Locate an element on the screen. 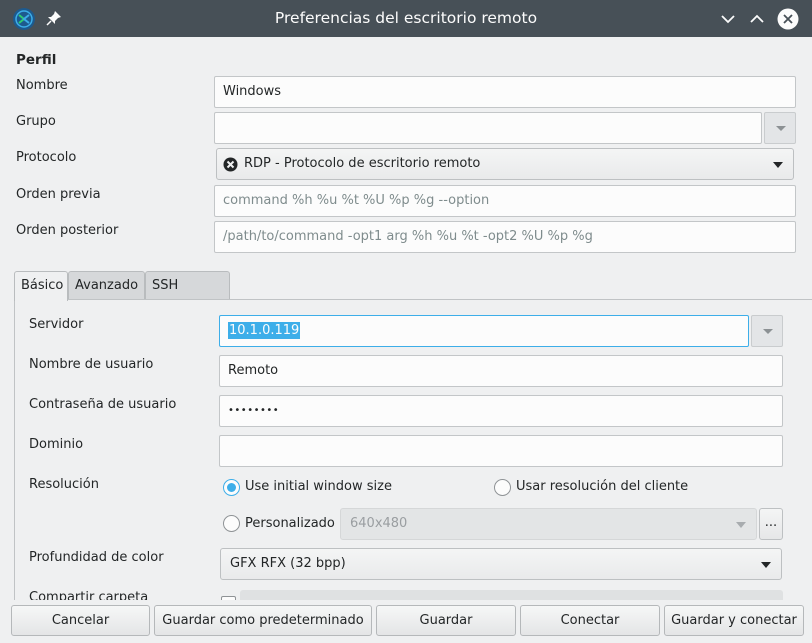  color-depth-label: Profundidad de color is located at coordinates (96, 557).